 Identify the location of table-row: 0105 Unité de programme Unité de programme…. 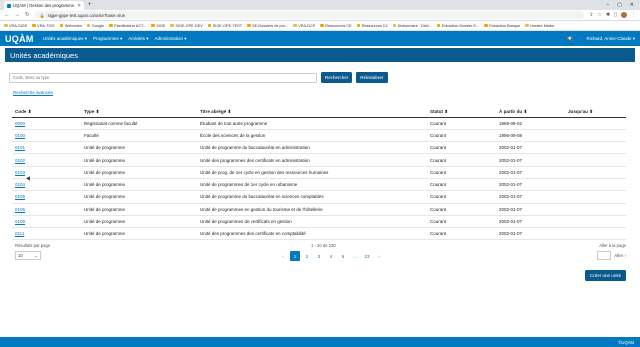
(319, 197).